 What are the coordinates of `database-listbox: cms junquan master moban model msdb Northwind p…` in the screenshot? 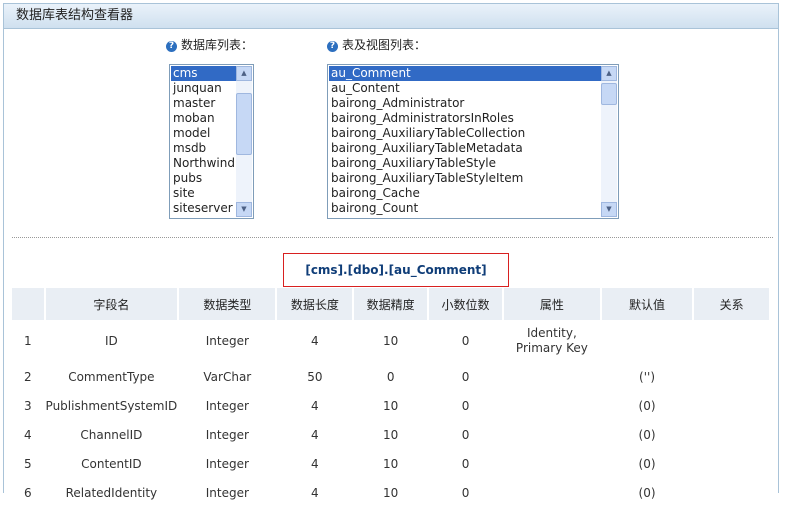 It's located at (211, 141).